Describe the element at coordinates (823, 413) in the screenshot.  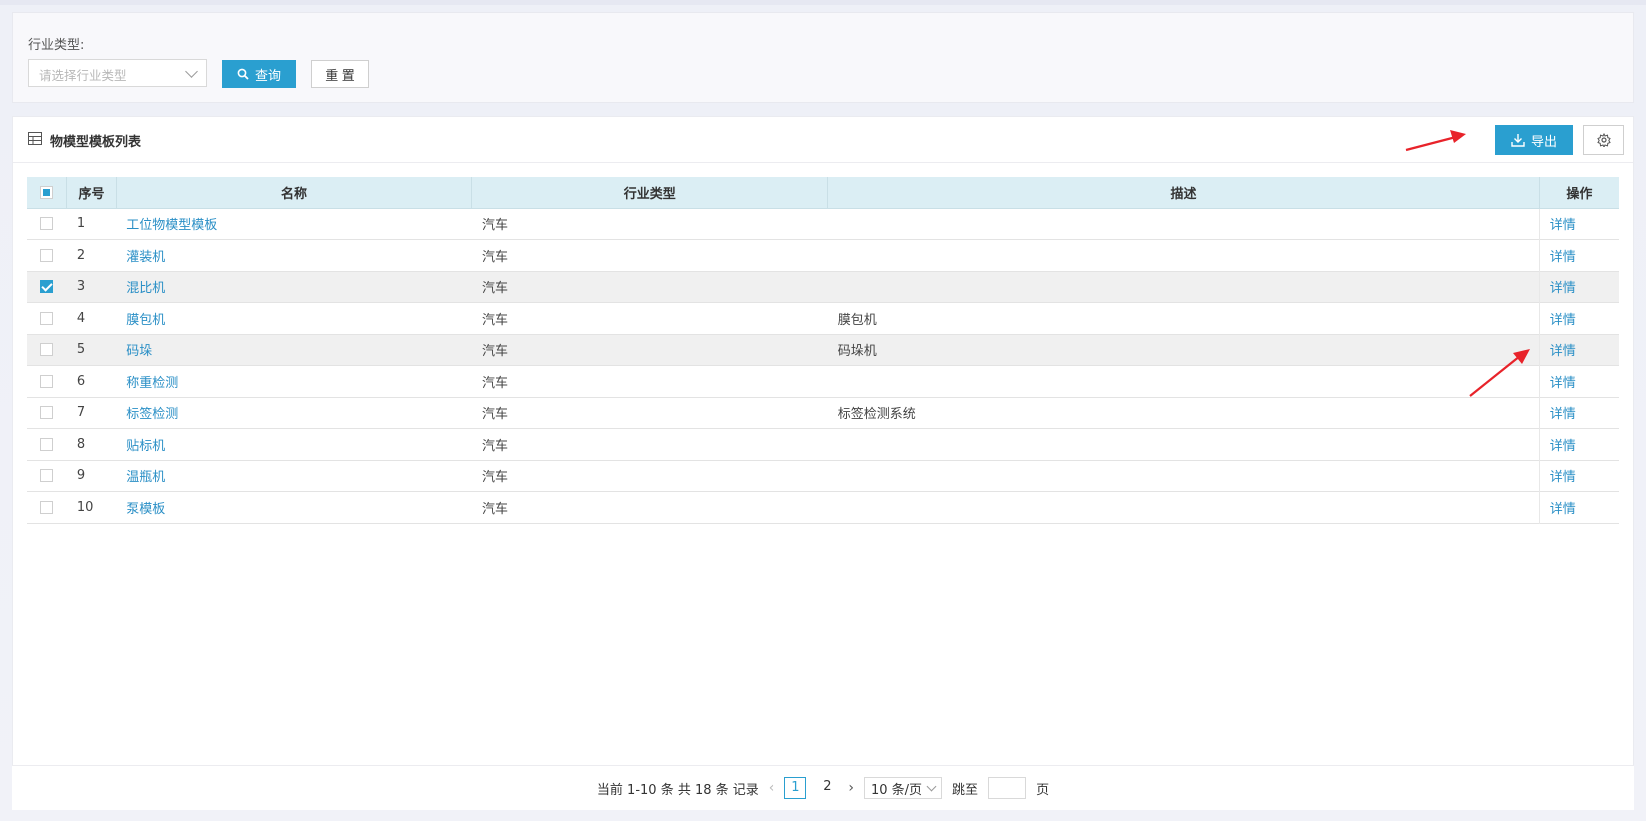
I see `table-row: 7 标签检测 汽车 标签检测系统 详情` at that location.